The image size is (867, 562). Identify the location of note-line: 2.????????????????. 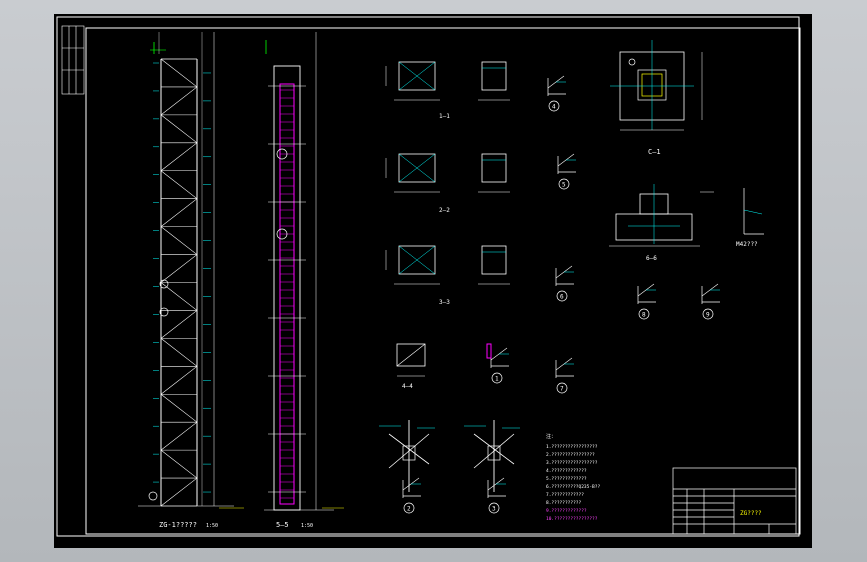
(570, 455).